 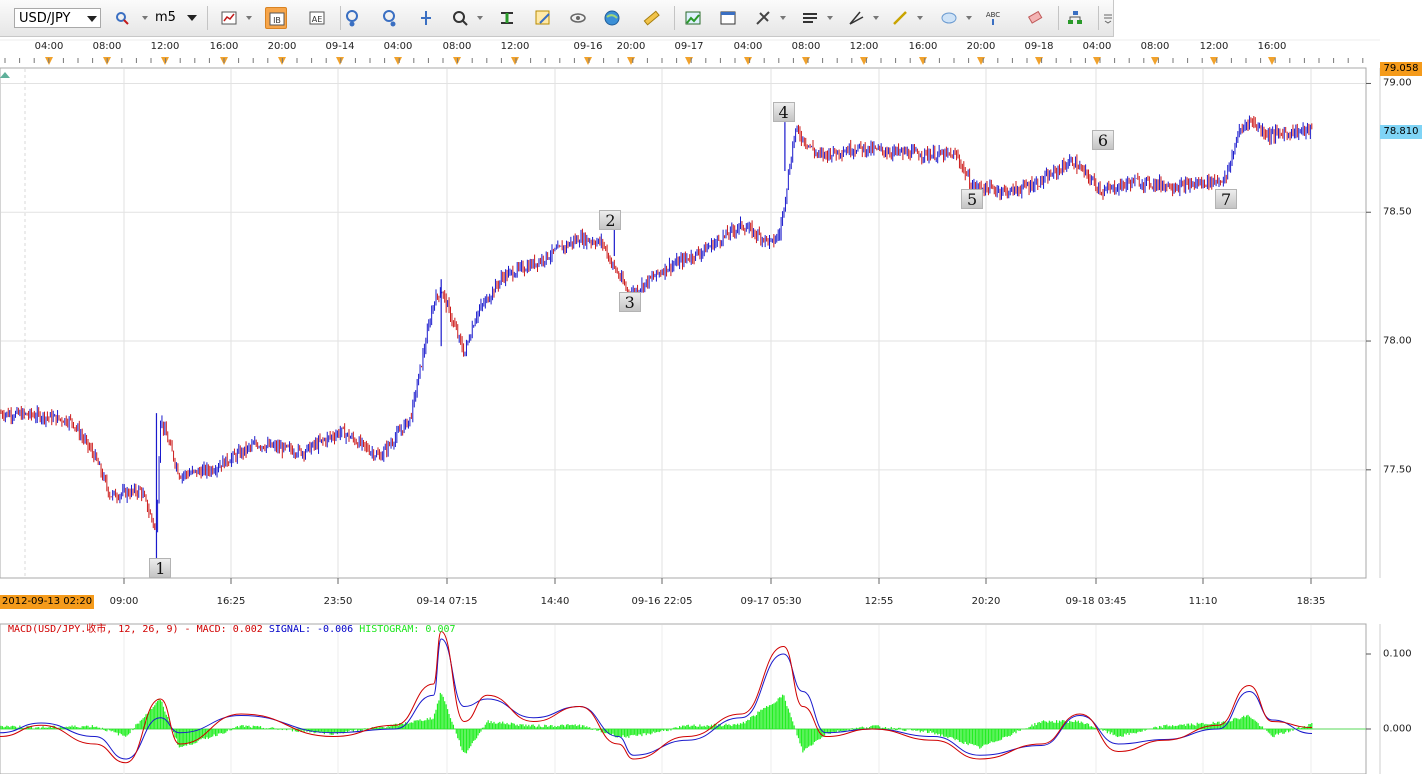 I want to click on bottom-time-label: 20:20, so click(x=986, y=601).